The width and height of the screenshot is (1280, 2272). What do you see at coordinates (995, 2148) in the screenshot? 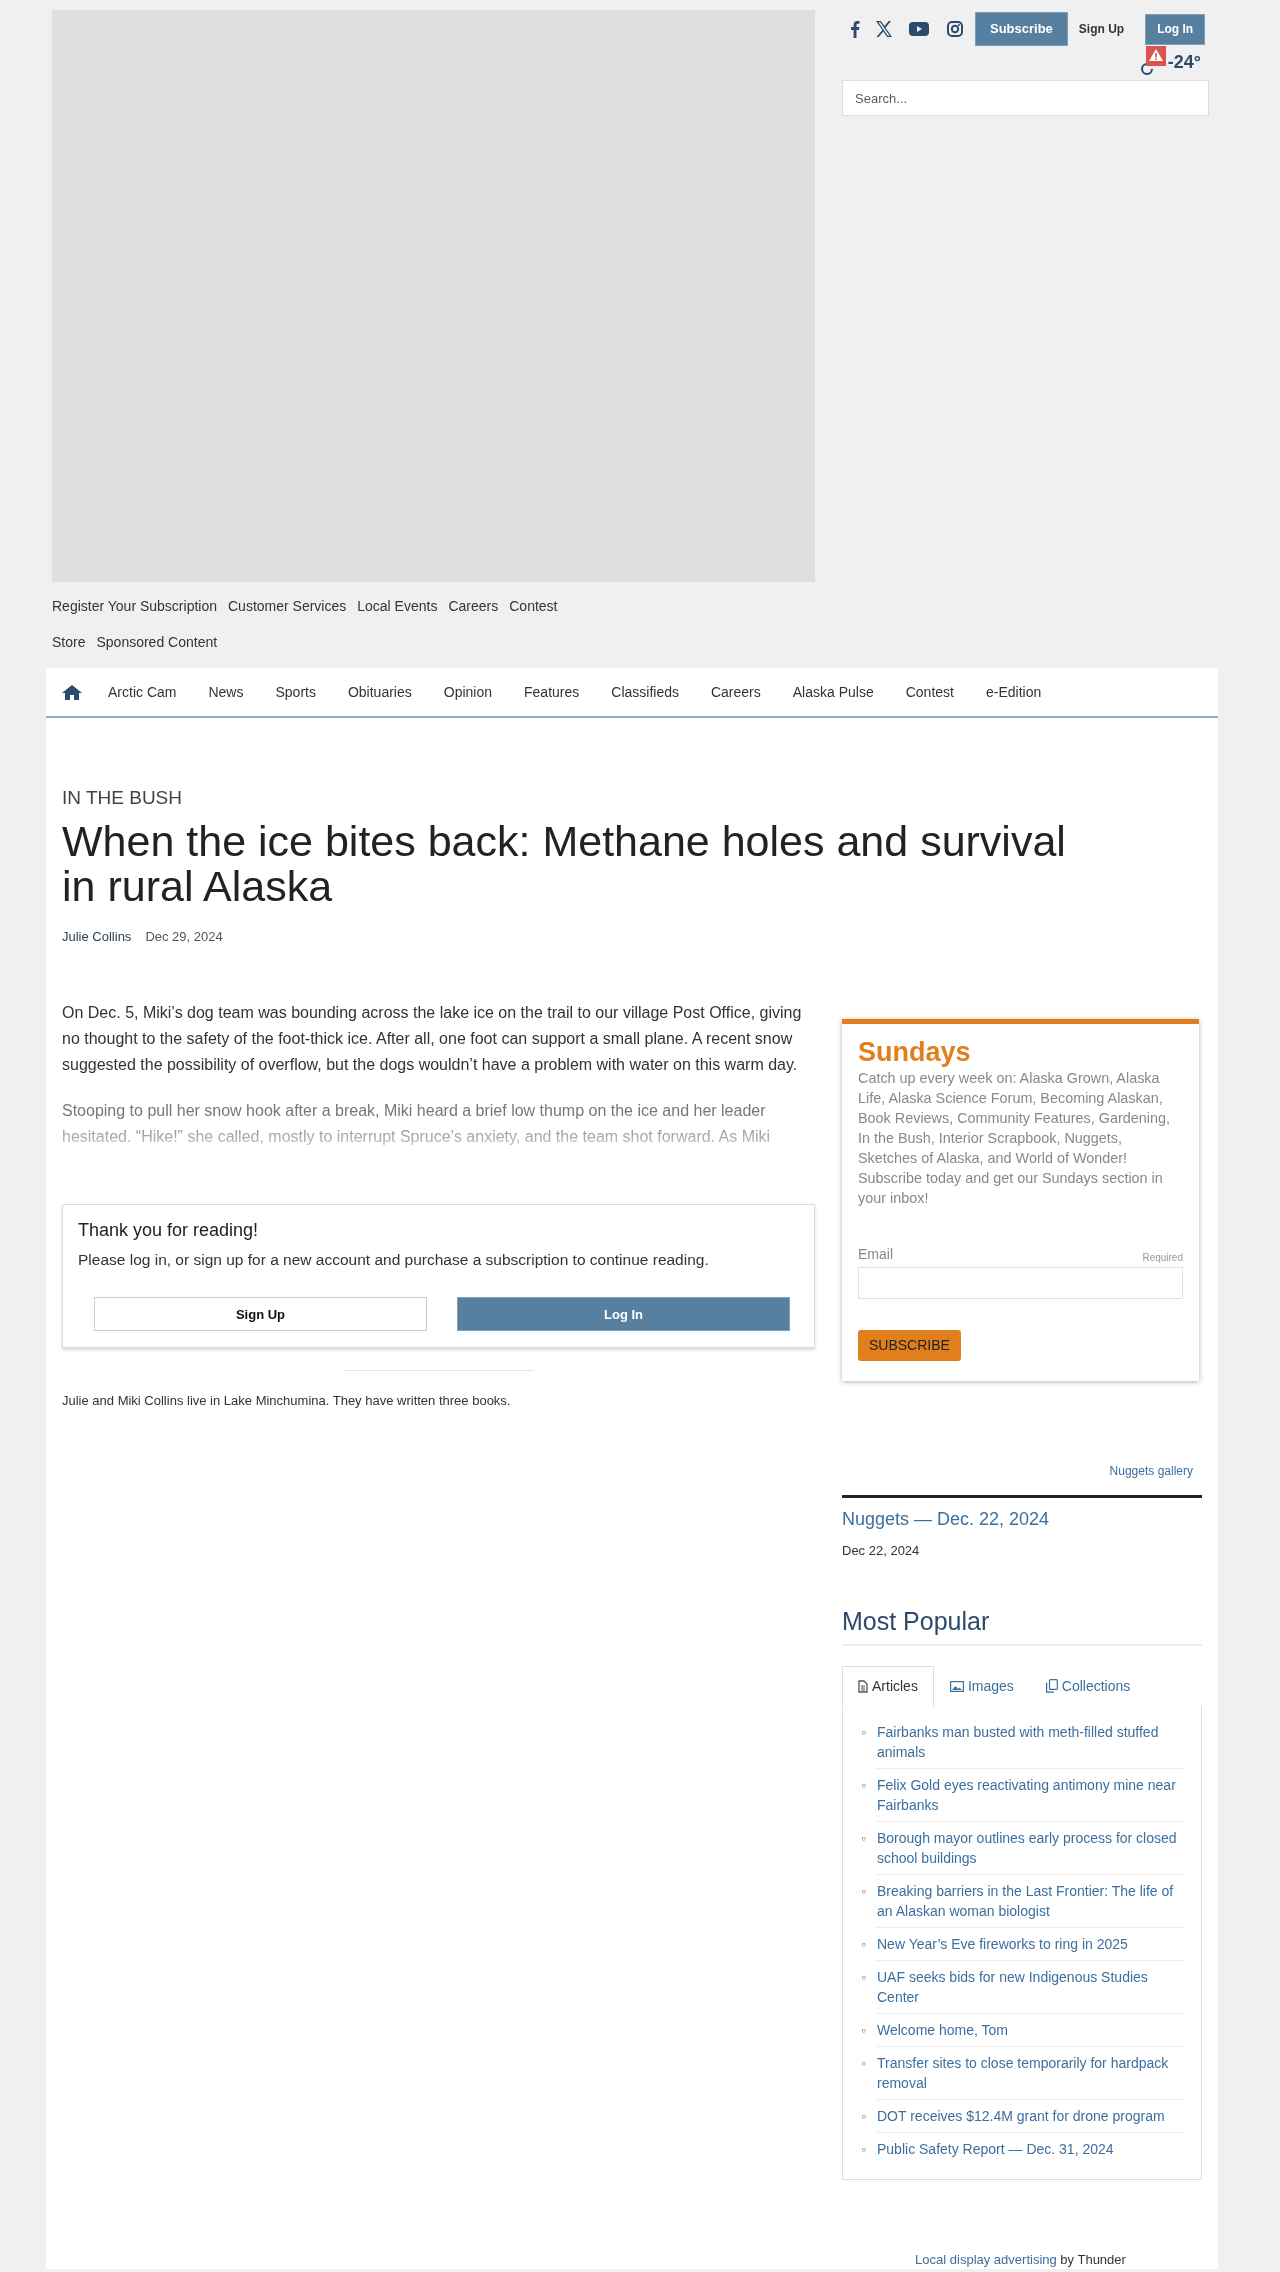
I see `popular-article-link: Public Safety Report — Dec. 31, 2024` at bounding box center [995, 2148].